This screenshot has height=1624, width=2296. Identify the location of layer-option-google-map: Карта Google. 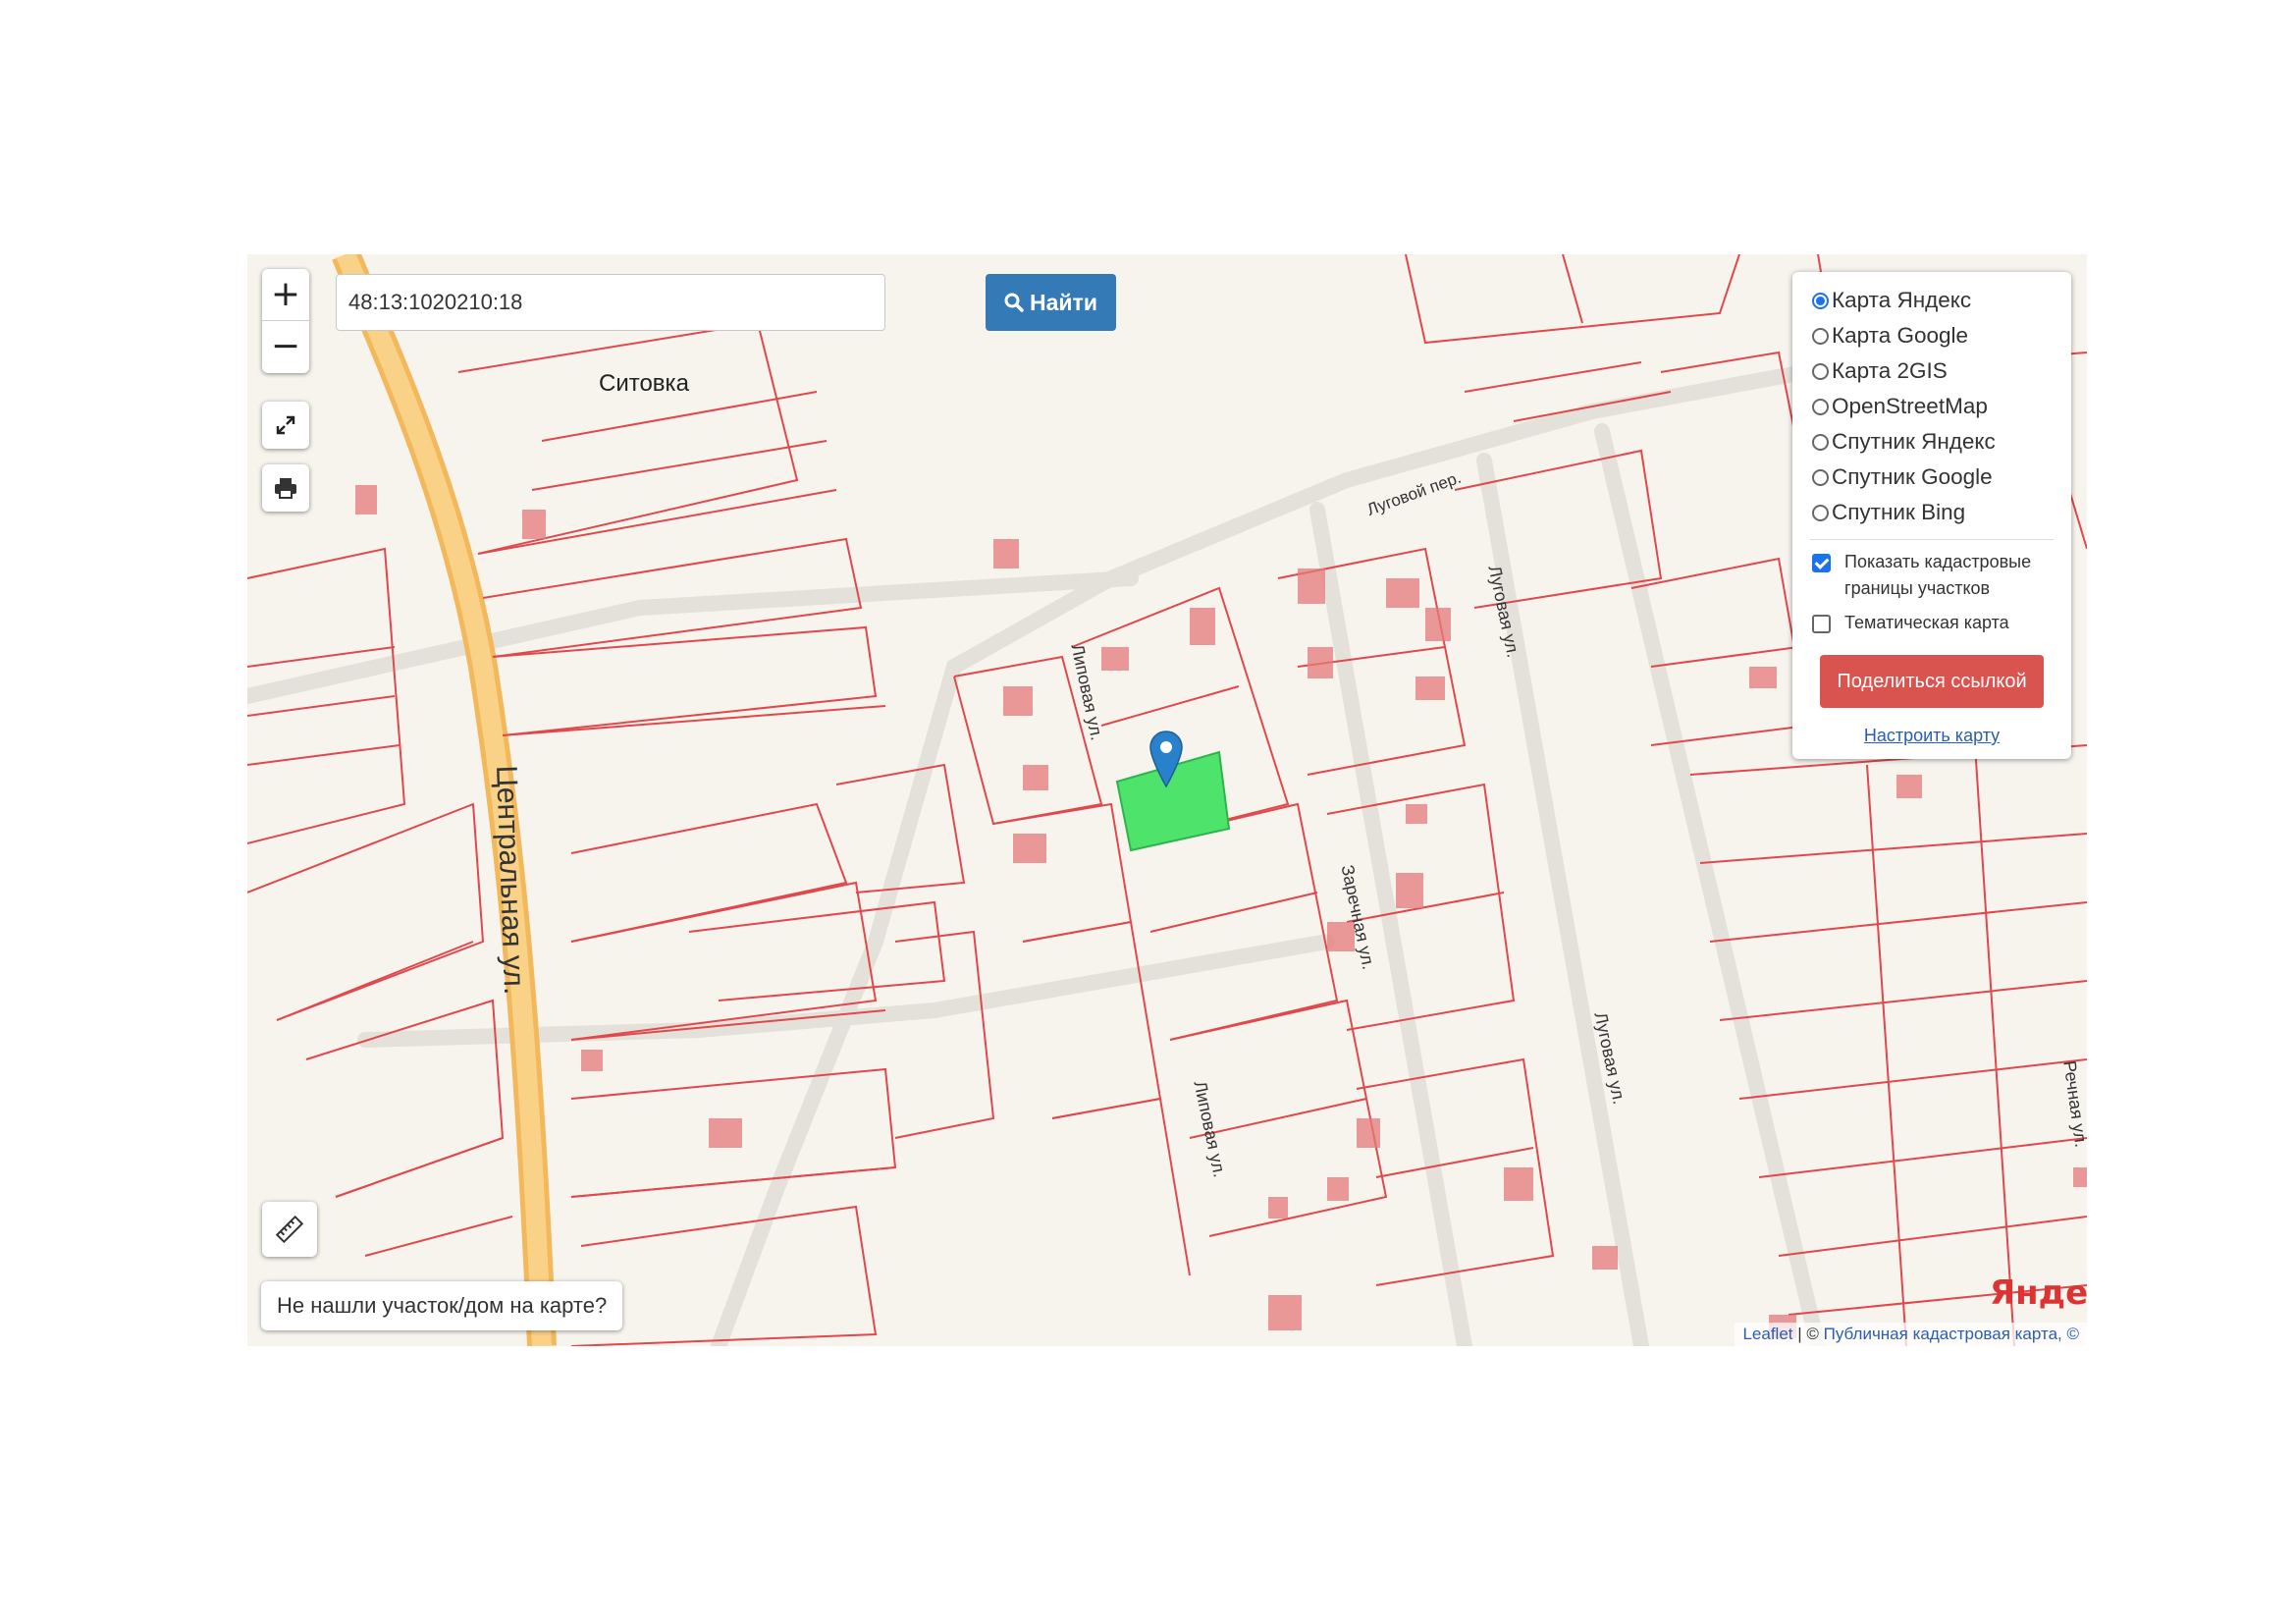
(1890, 336).